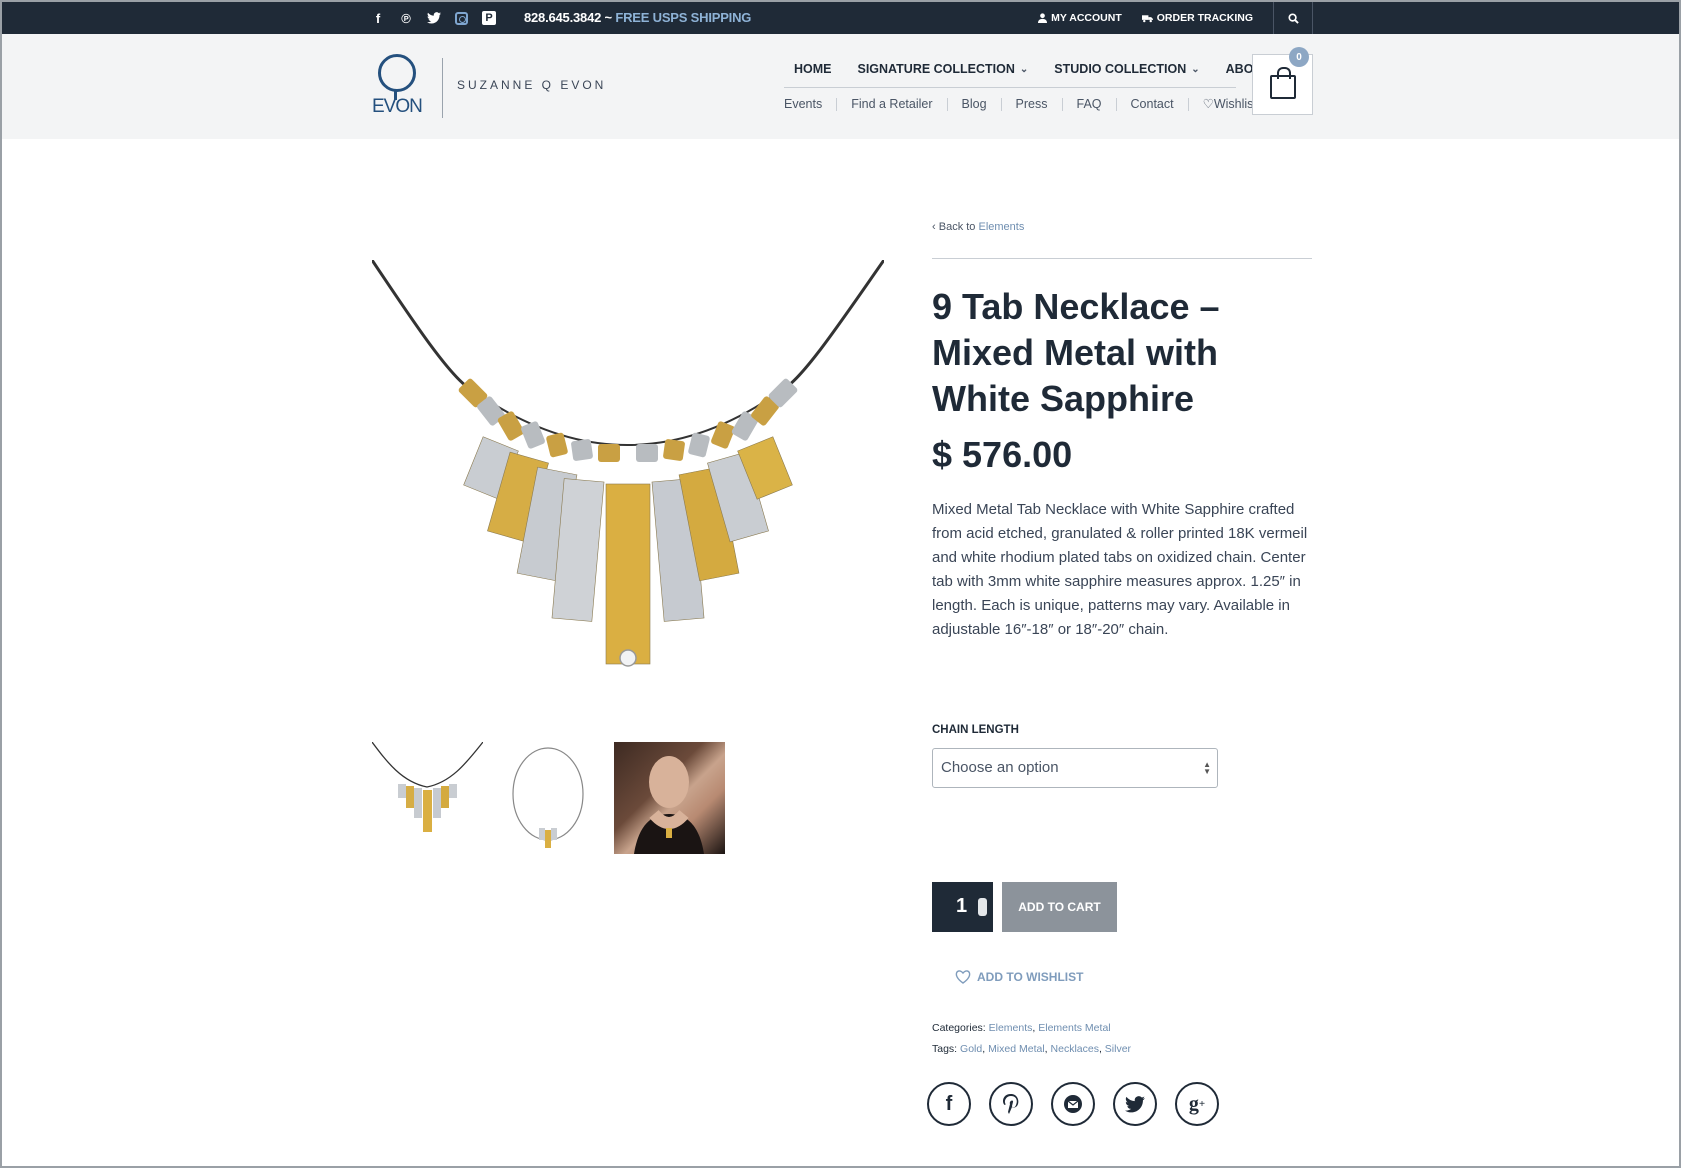 The height and width of the screenshot is (1168, 1681). I want to click on back-link: Elements, so click(1001, 227).